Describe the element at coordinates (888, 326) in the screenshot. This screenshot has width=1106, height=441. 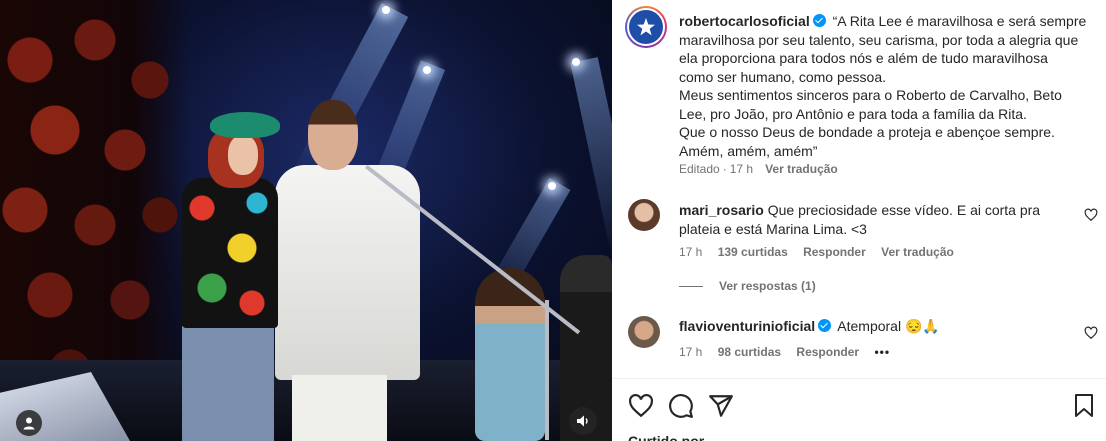
I see `comment-text: Atemporal 😔🙏` at that location.